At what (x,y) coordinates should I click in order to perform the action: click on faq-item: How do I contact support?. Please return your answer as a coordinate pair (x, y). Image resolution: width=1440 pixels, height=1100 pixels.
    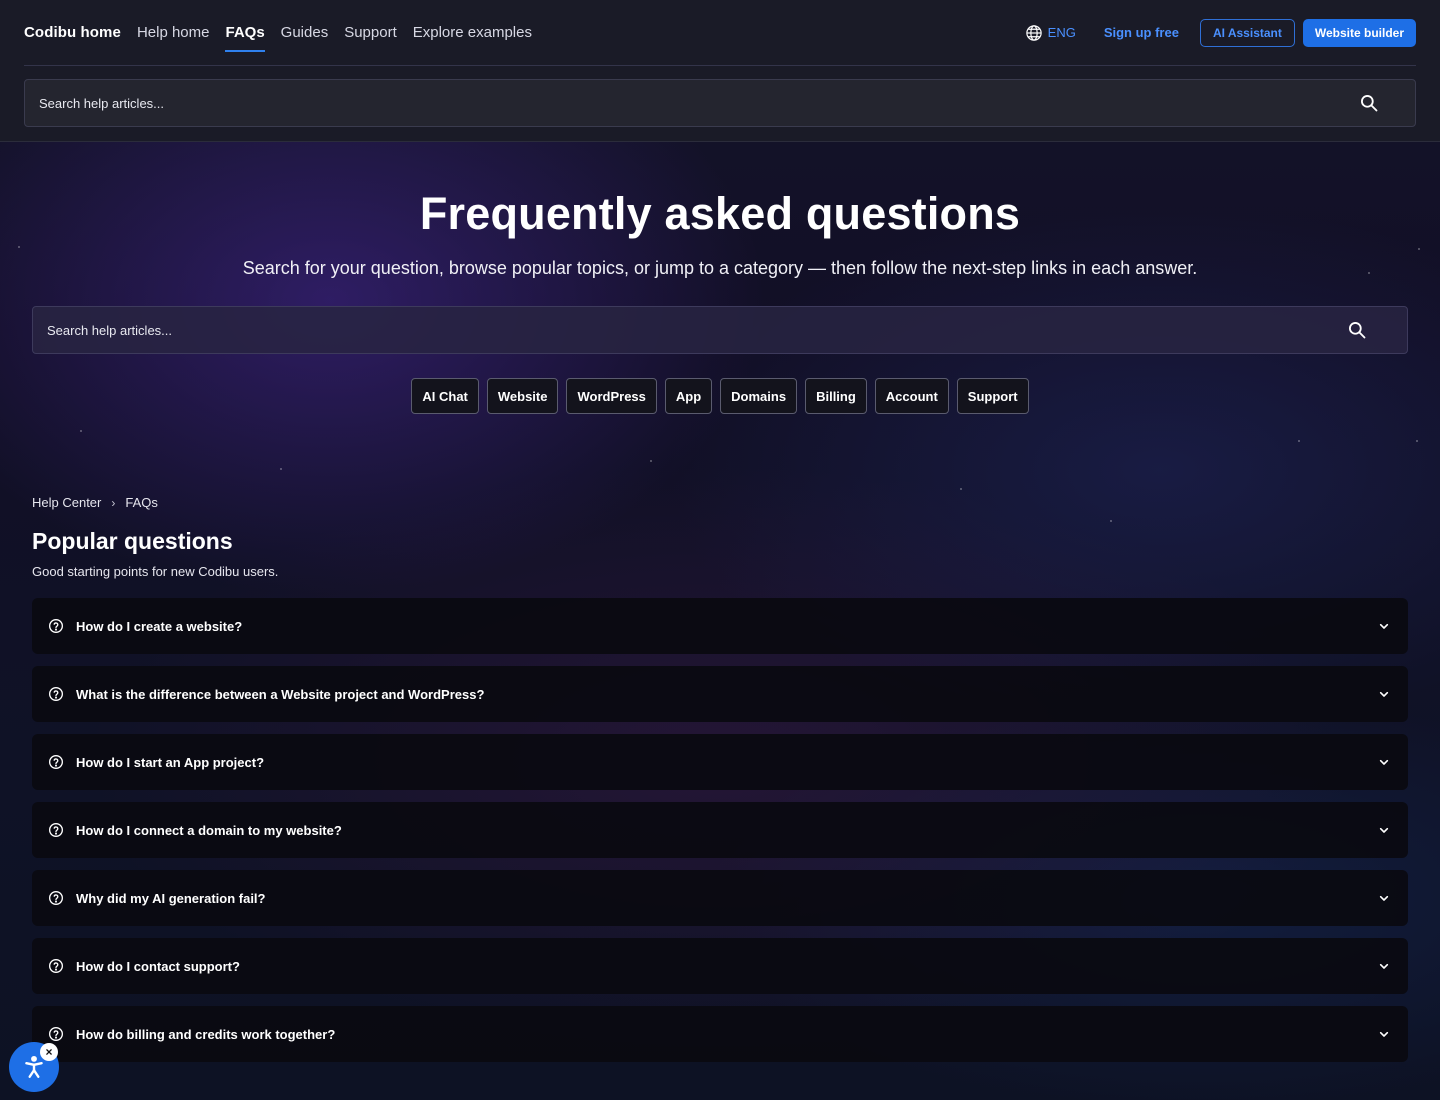
    Looking at the image, I should click on (720, 966).